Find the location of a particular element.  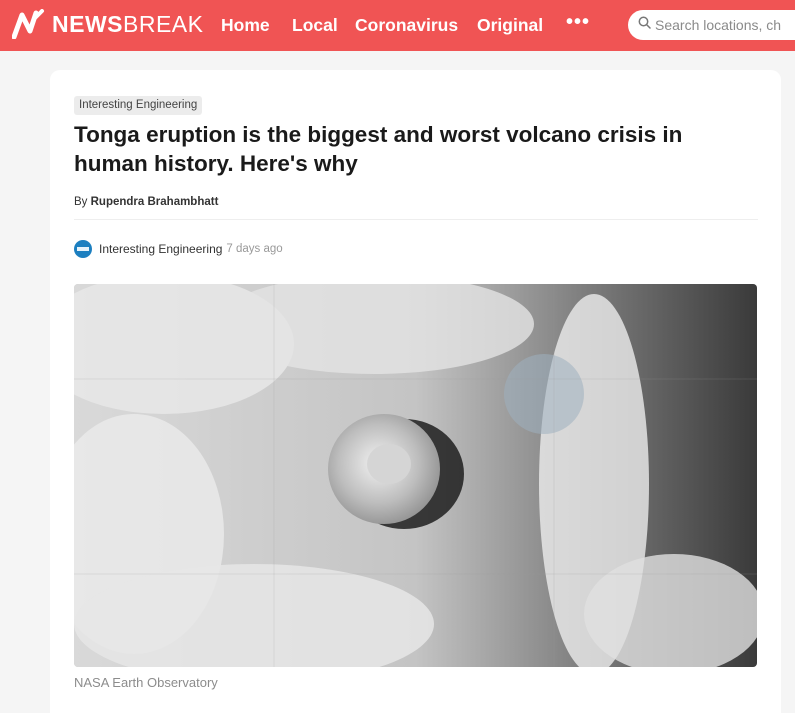

newsbreak-logo-icon is located at coordinates (29, 24).